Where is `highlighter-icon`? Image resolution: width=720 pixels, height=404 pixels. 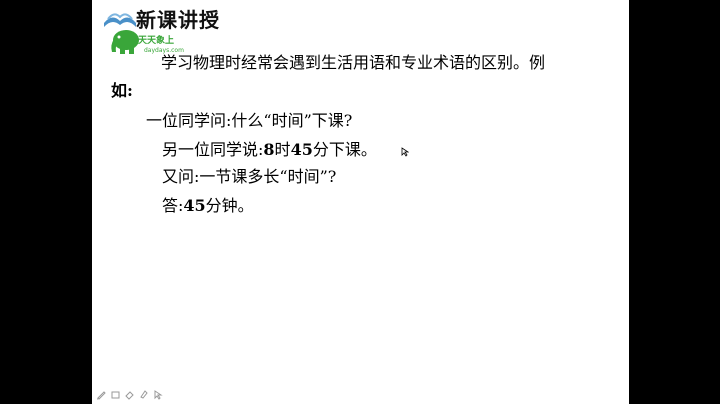
highlighter-icon is located at coordinates (143, 394).